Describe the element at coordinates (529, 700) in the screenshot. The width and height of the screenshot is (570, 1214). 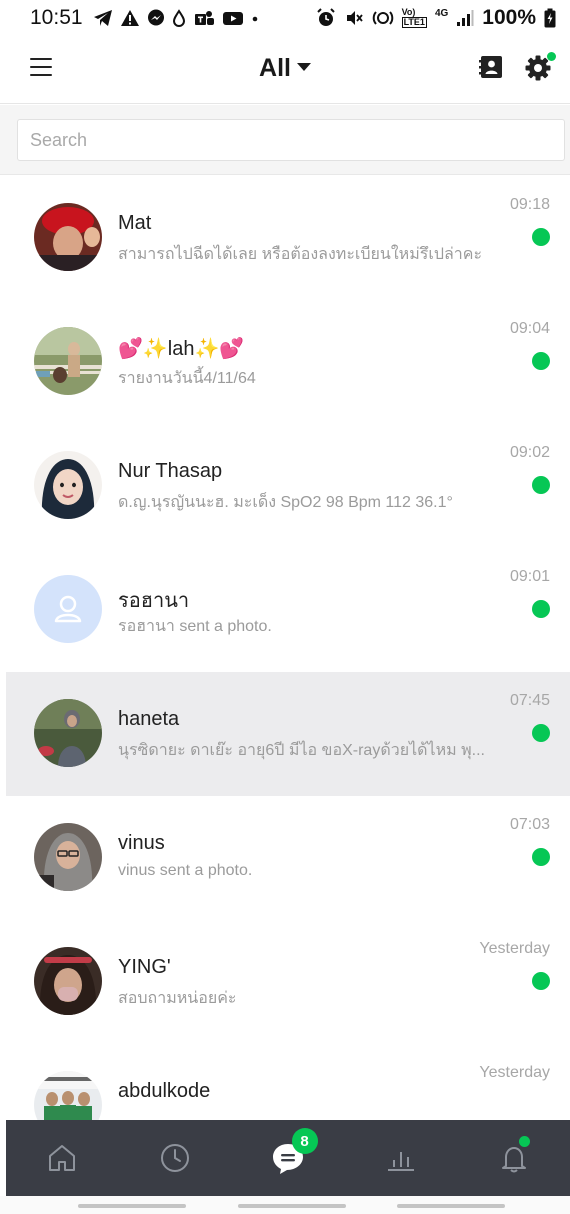
I see `chat-time: 07:45` at that location.